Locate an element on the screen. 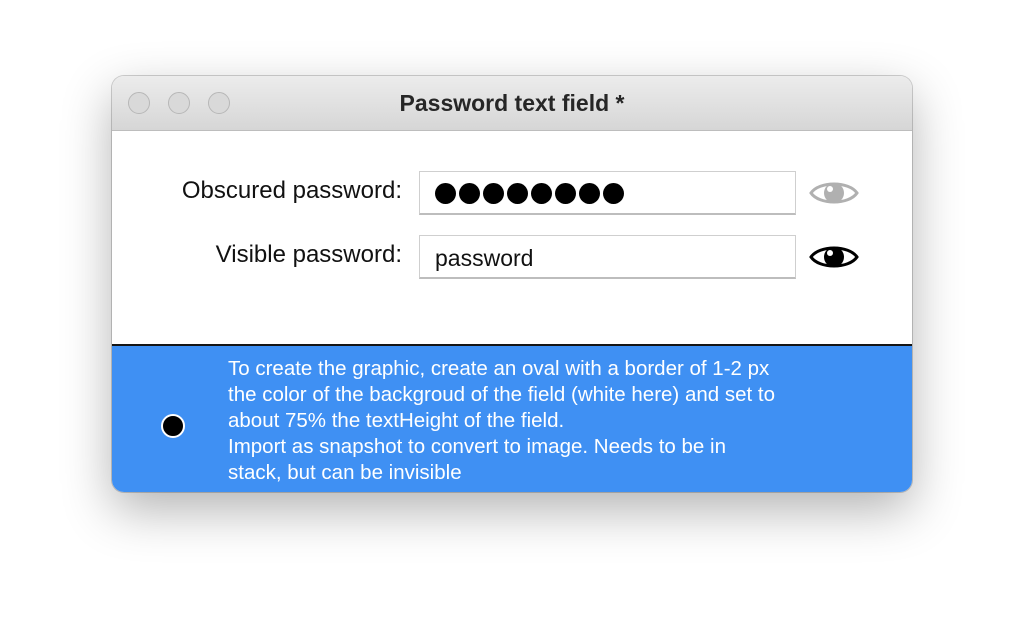  help-line: stack, but can be invisible is located at coordinates (345, 472).